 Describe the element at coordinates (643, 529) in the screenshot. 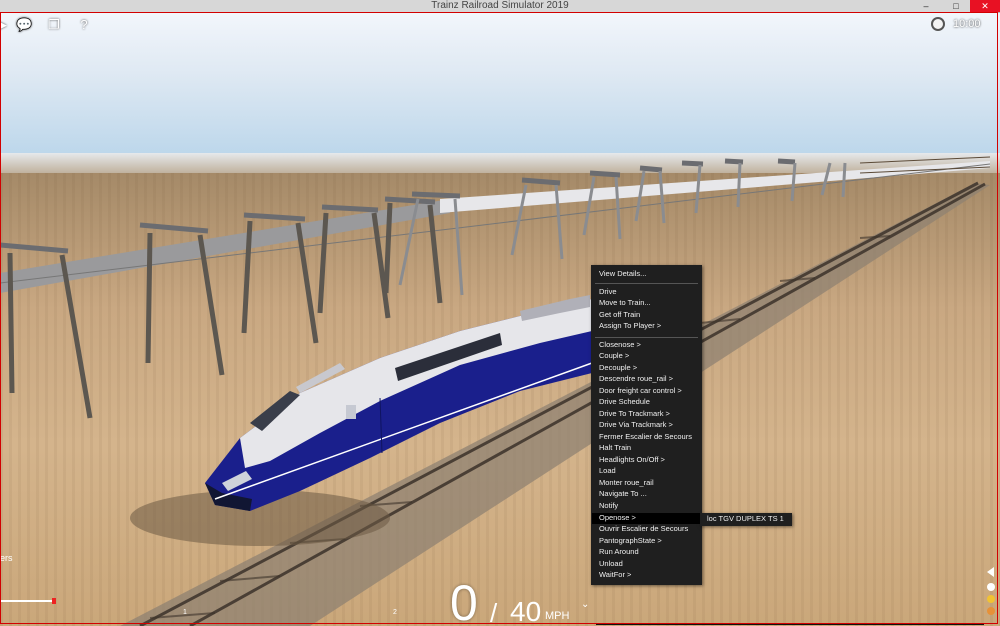

I see `menu-item-ouvrir-escalier: Ouvrir Escalier de Secours` at that location.